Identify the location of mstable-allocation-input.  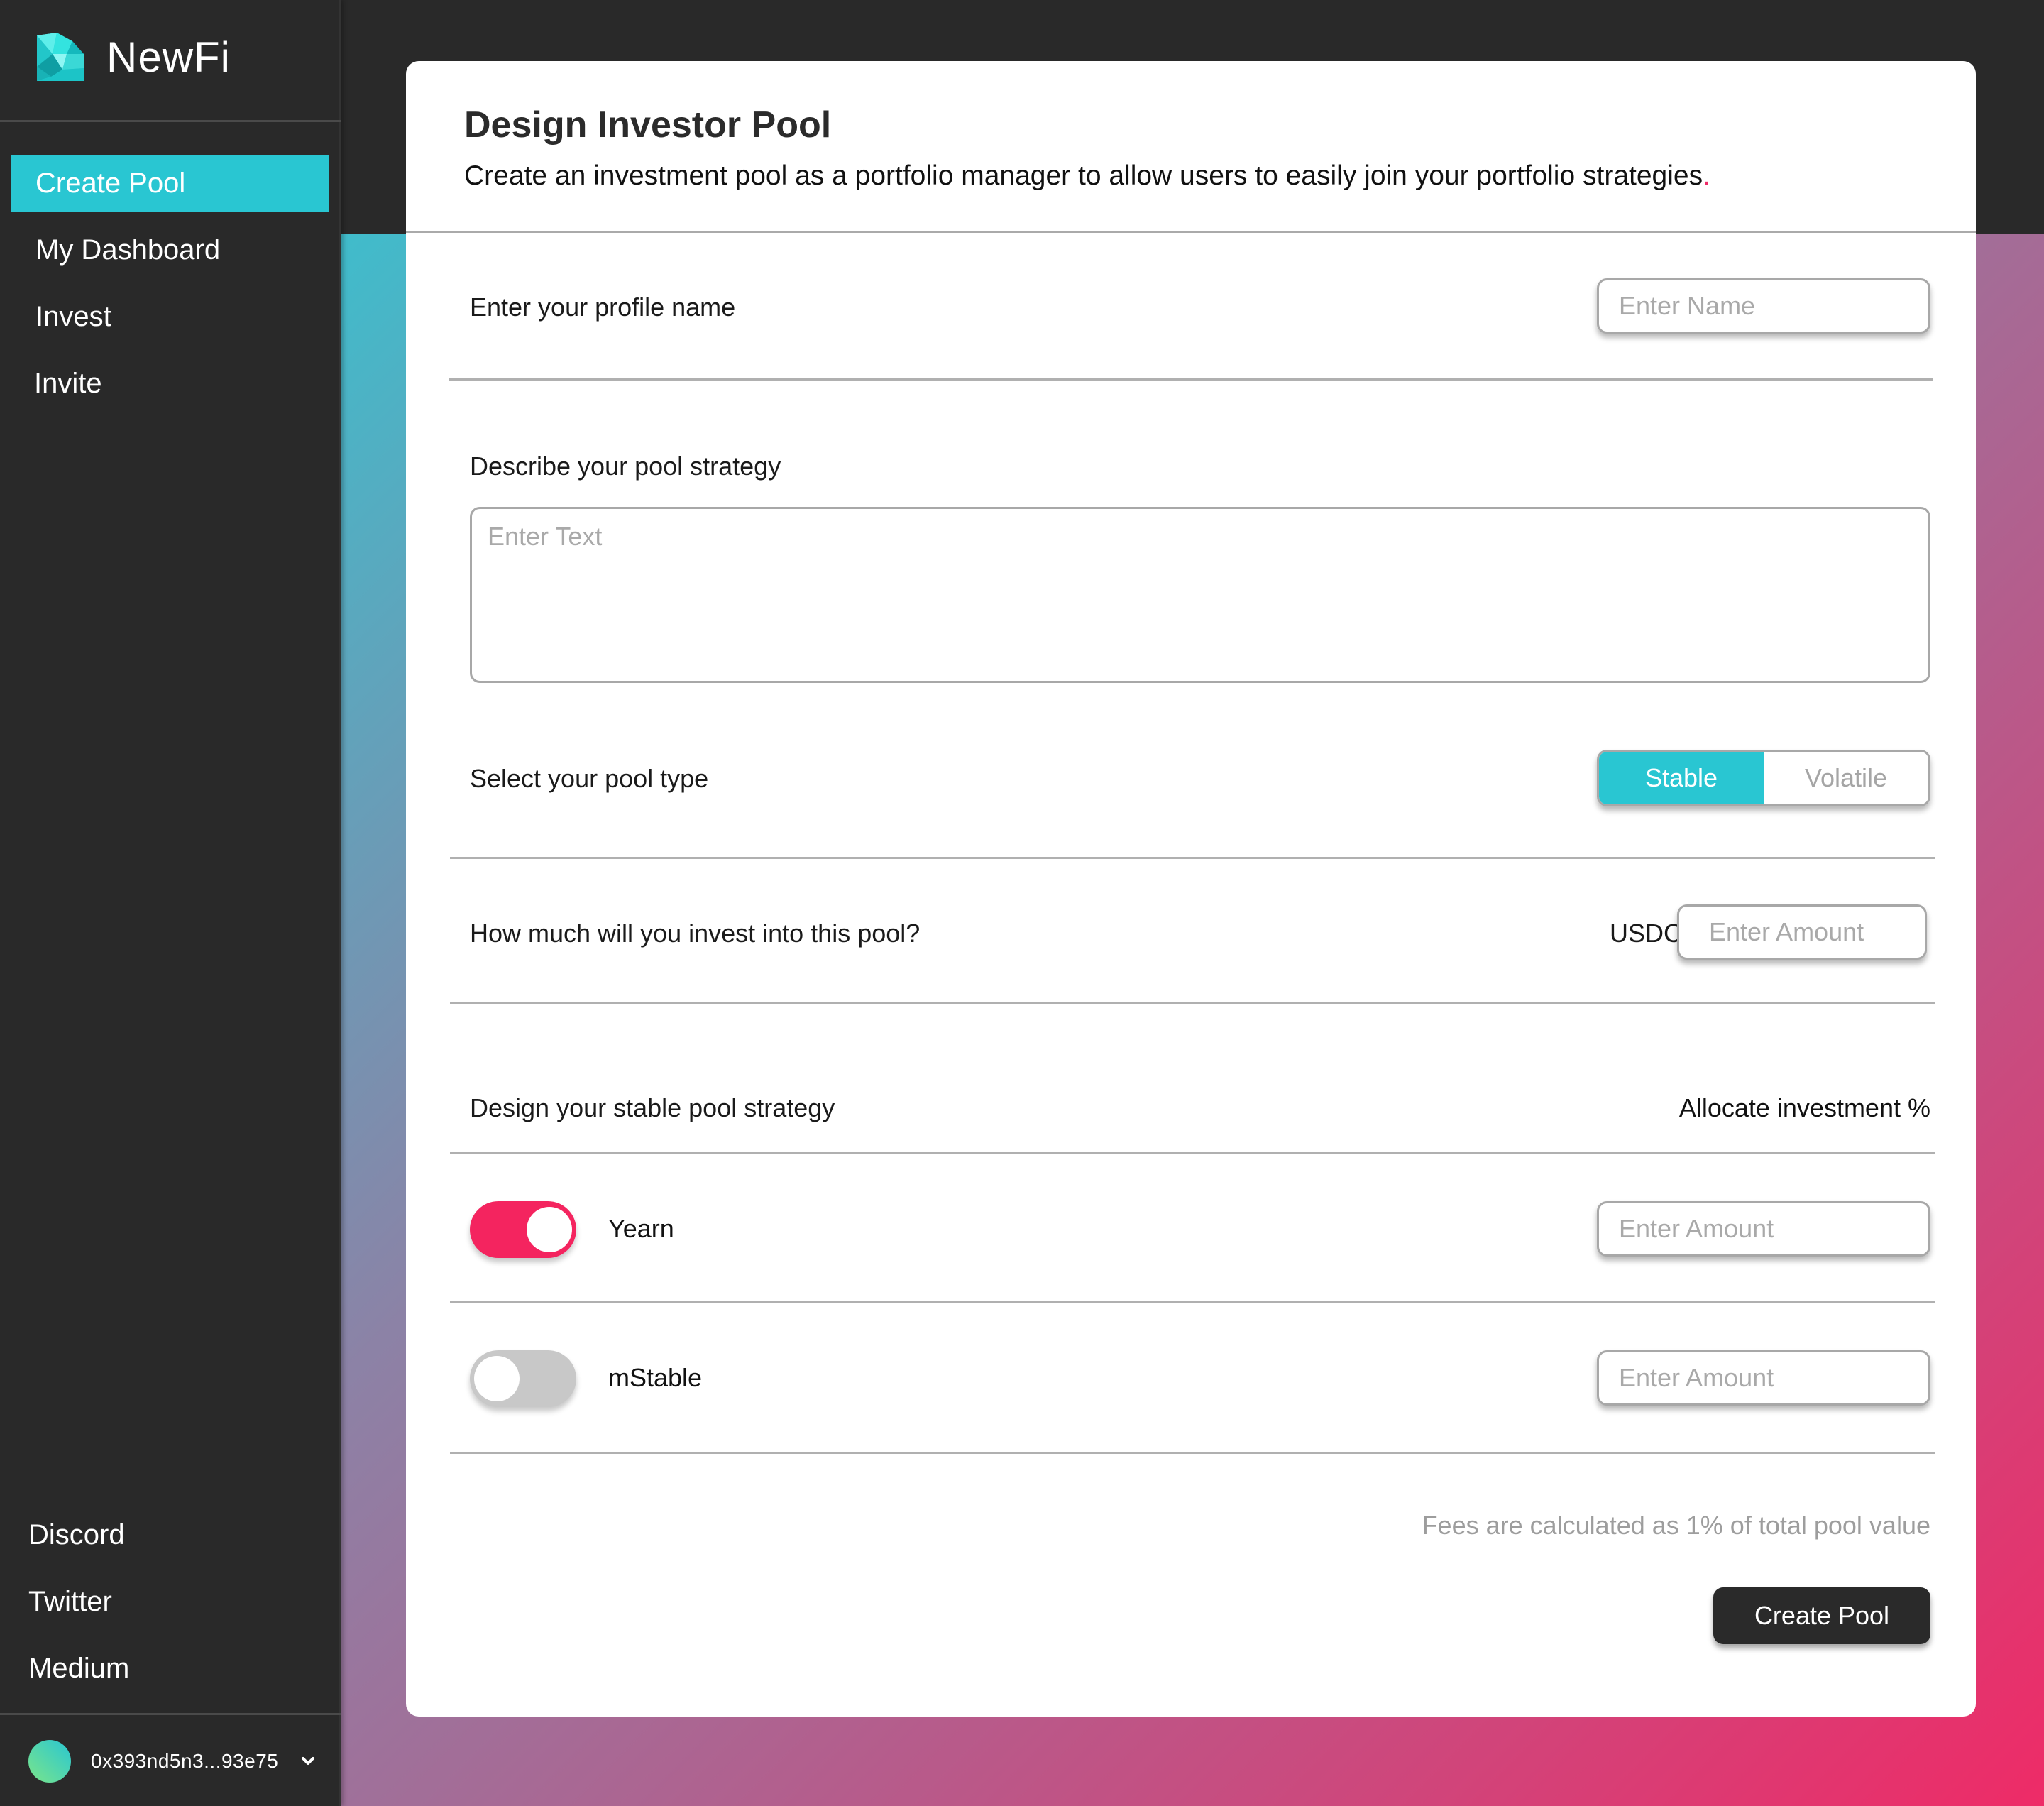
(1763, 1378).